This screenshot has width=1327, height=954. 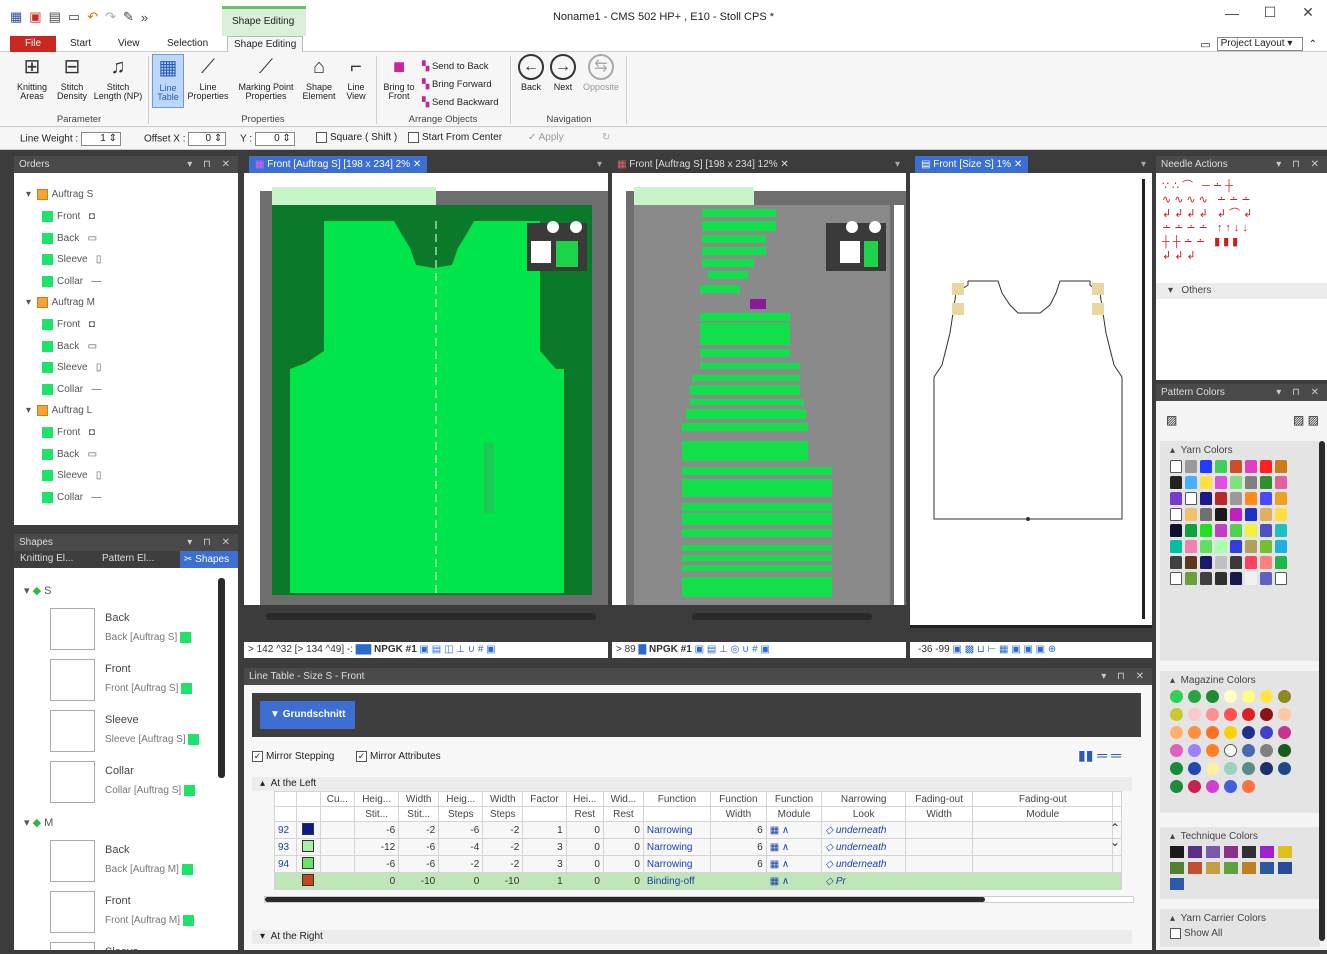 I want to click on order-item: Collar —, so click(x=71, y=389).